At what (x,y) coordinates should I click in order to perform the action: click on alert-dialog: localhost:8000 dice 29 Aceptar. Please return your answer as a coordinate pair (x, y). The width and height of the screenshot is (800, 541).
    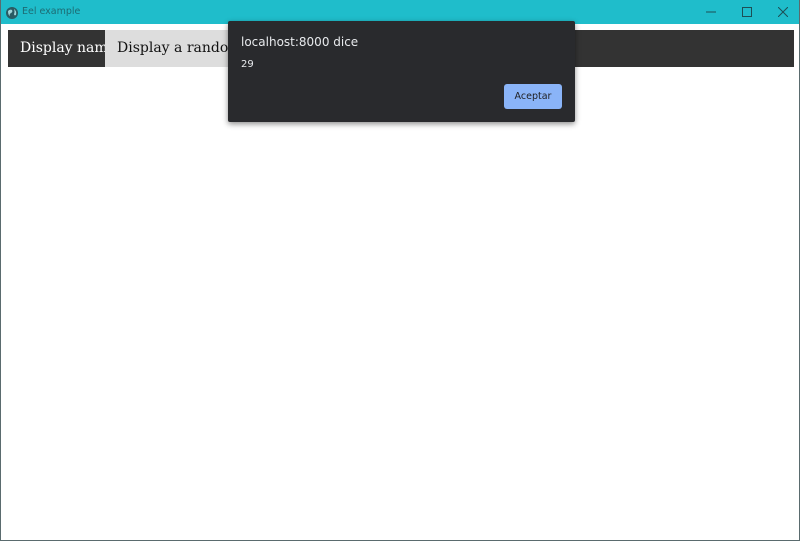
    Looking at the image, I should click on (401, 71).